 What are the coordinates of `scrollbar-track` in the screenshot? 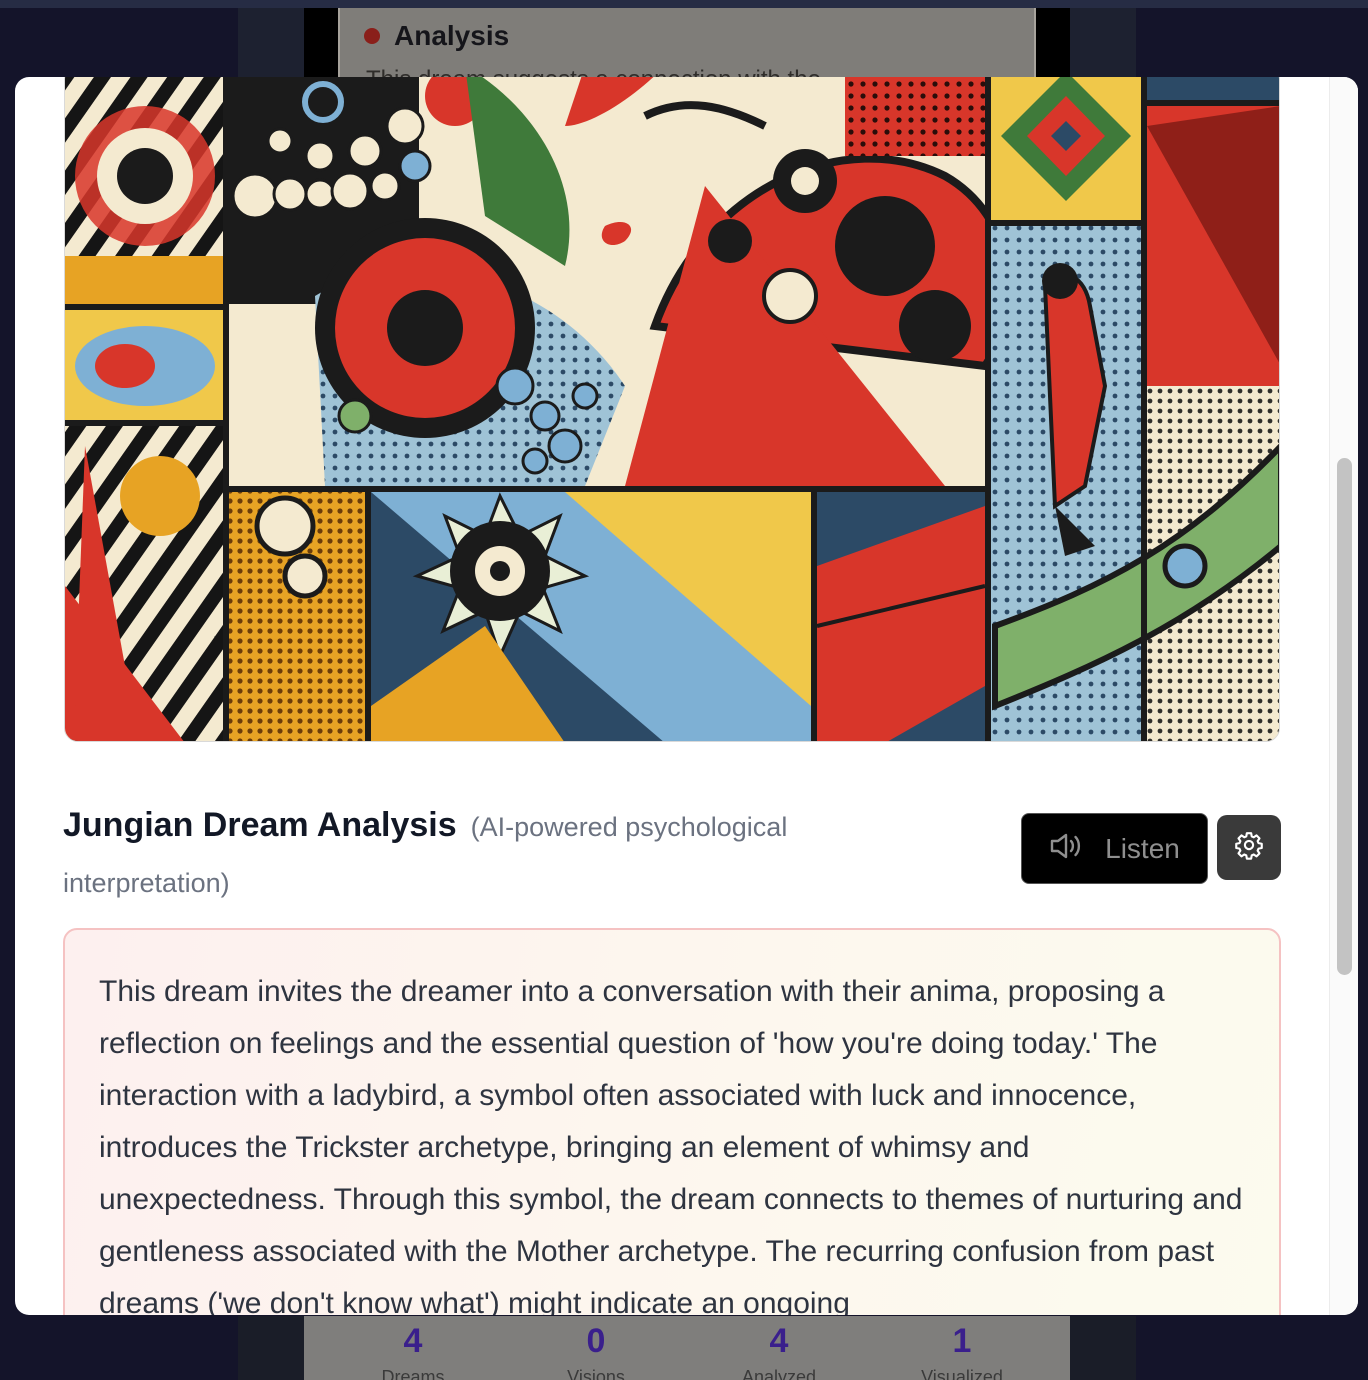 It's located at (1343, 696).